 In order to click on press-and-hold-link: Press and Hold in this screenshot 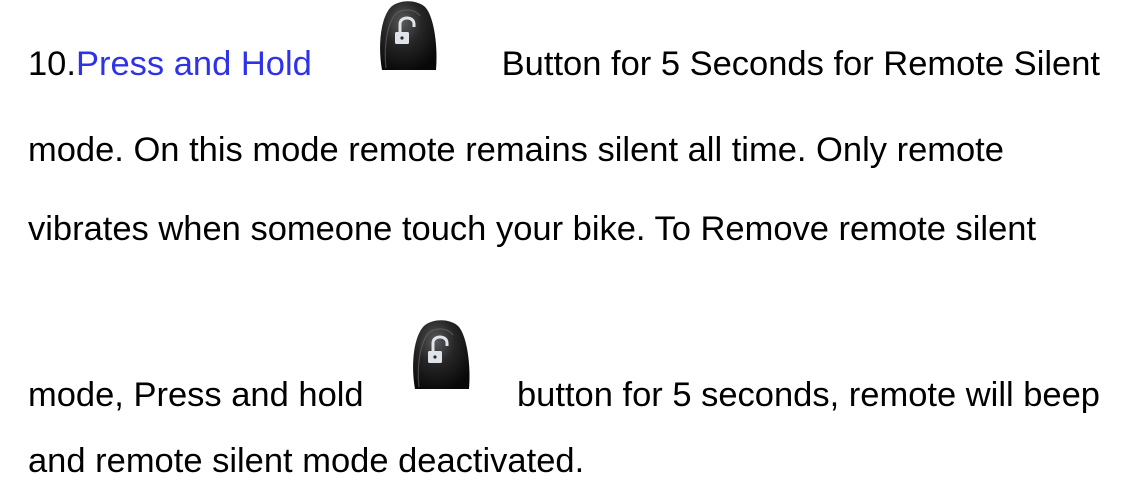, I will do `click(194, 64)`.